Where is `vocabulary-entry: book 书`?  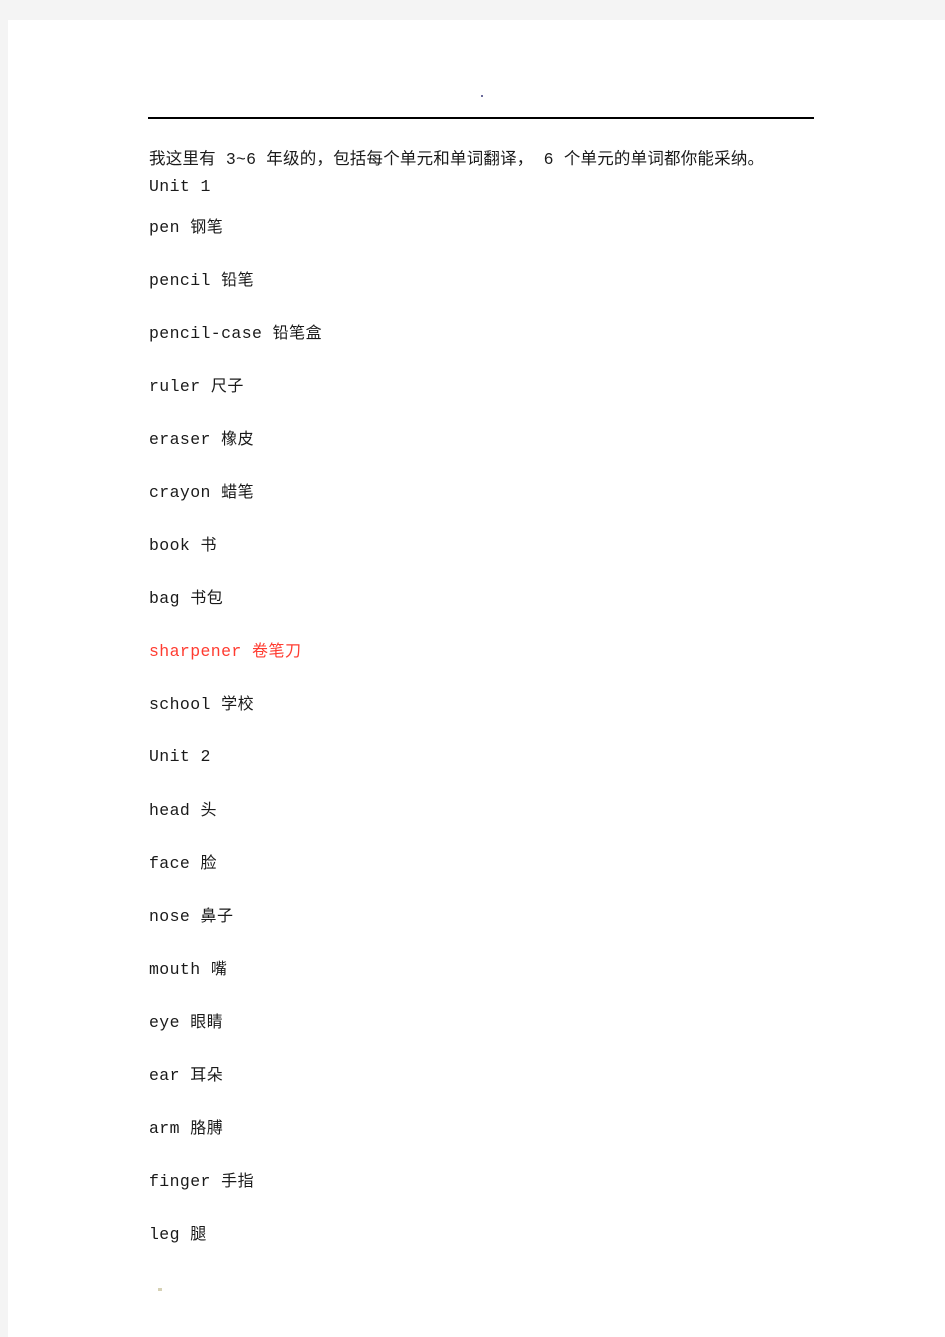 vocabulary-entry: book 书 is located at coordinates (489, 544).